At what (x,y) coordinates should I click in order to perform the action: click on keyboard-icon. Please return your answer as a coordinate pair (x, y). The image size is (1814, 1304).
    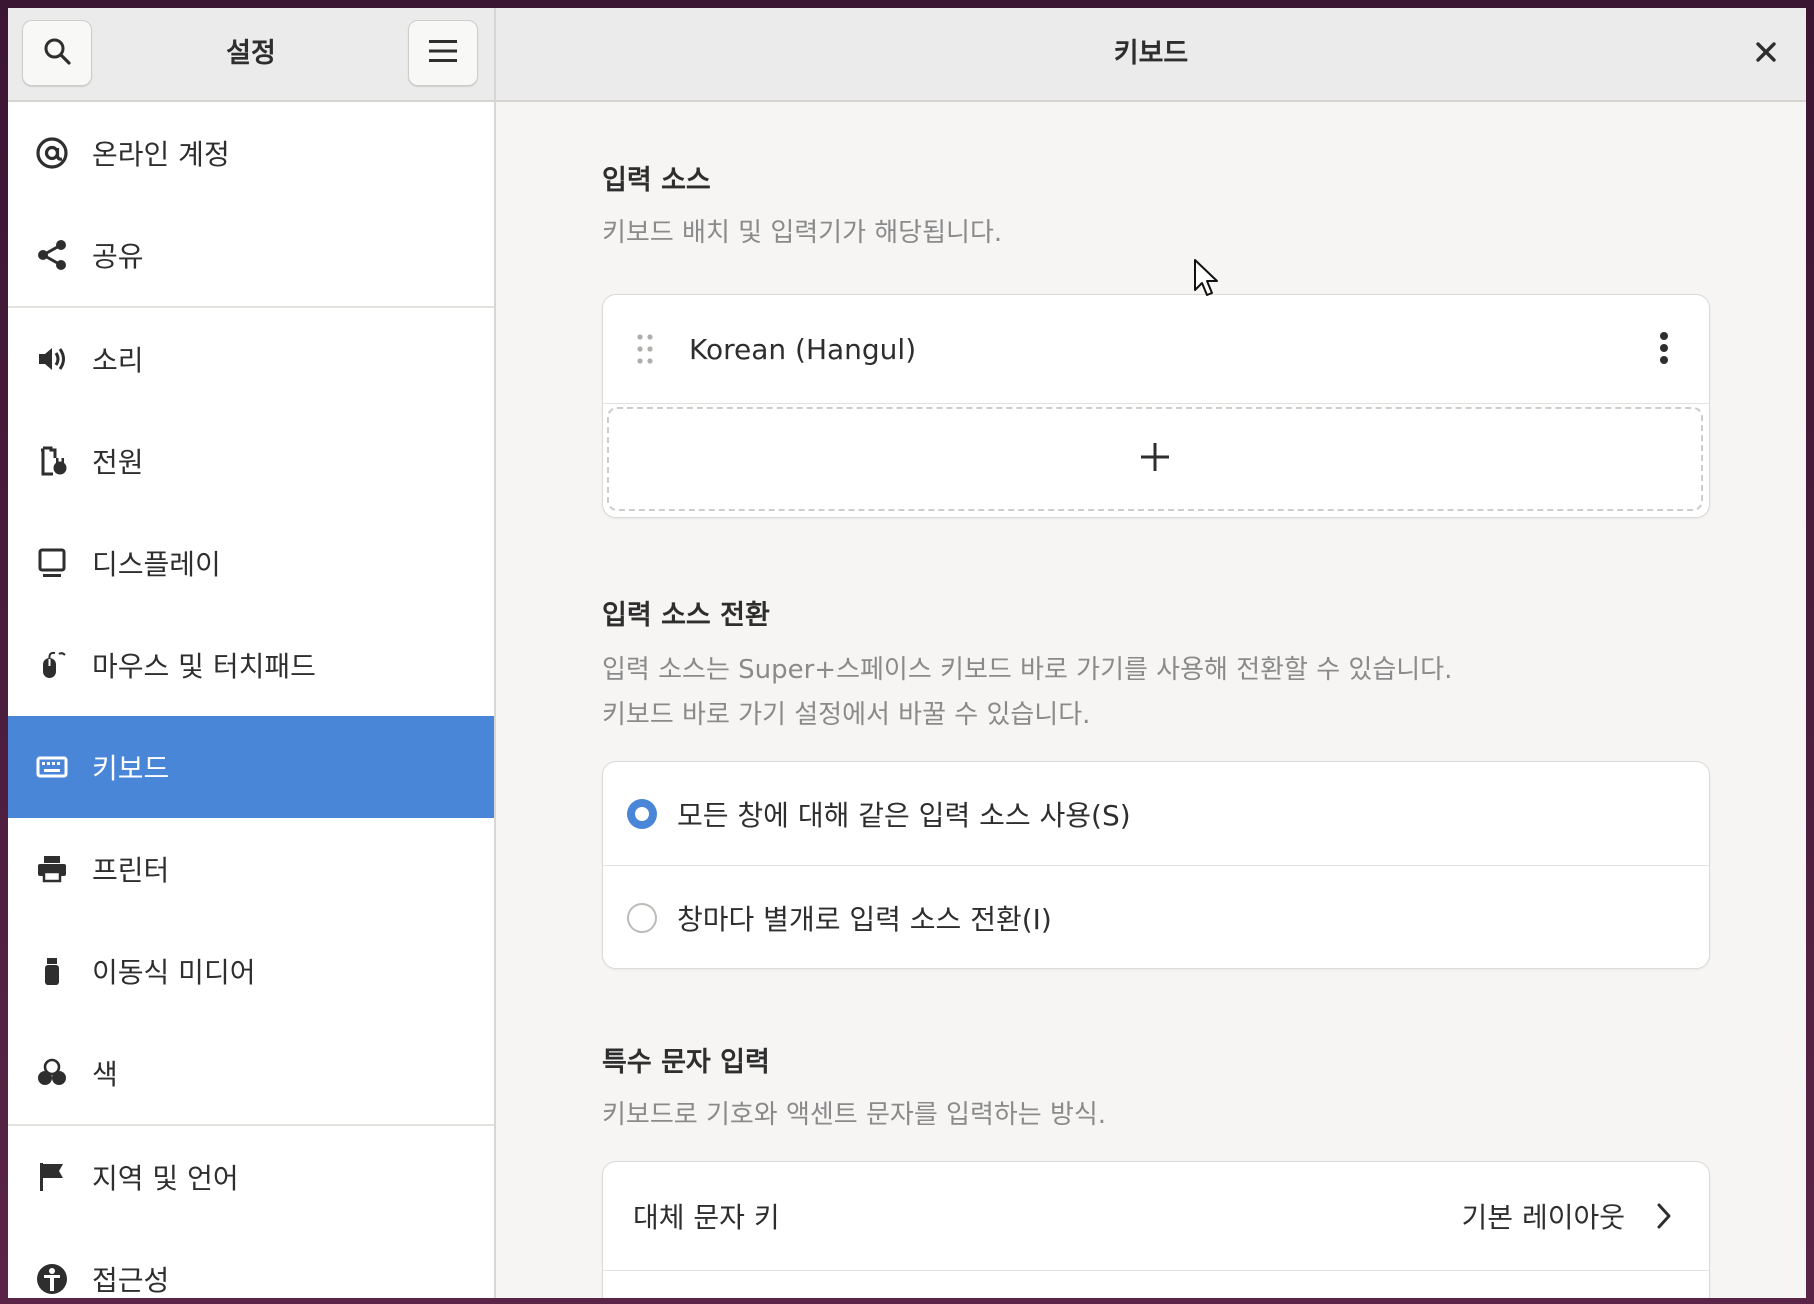
    Looking at the image, I should click on (52, 767).